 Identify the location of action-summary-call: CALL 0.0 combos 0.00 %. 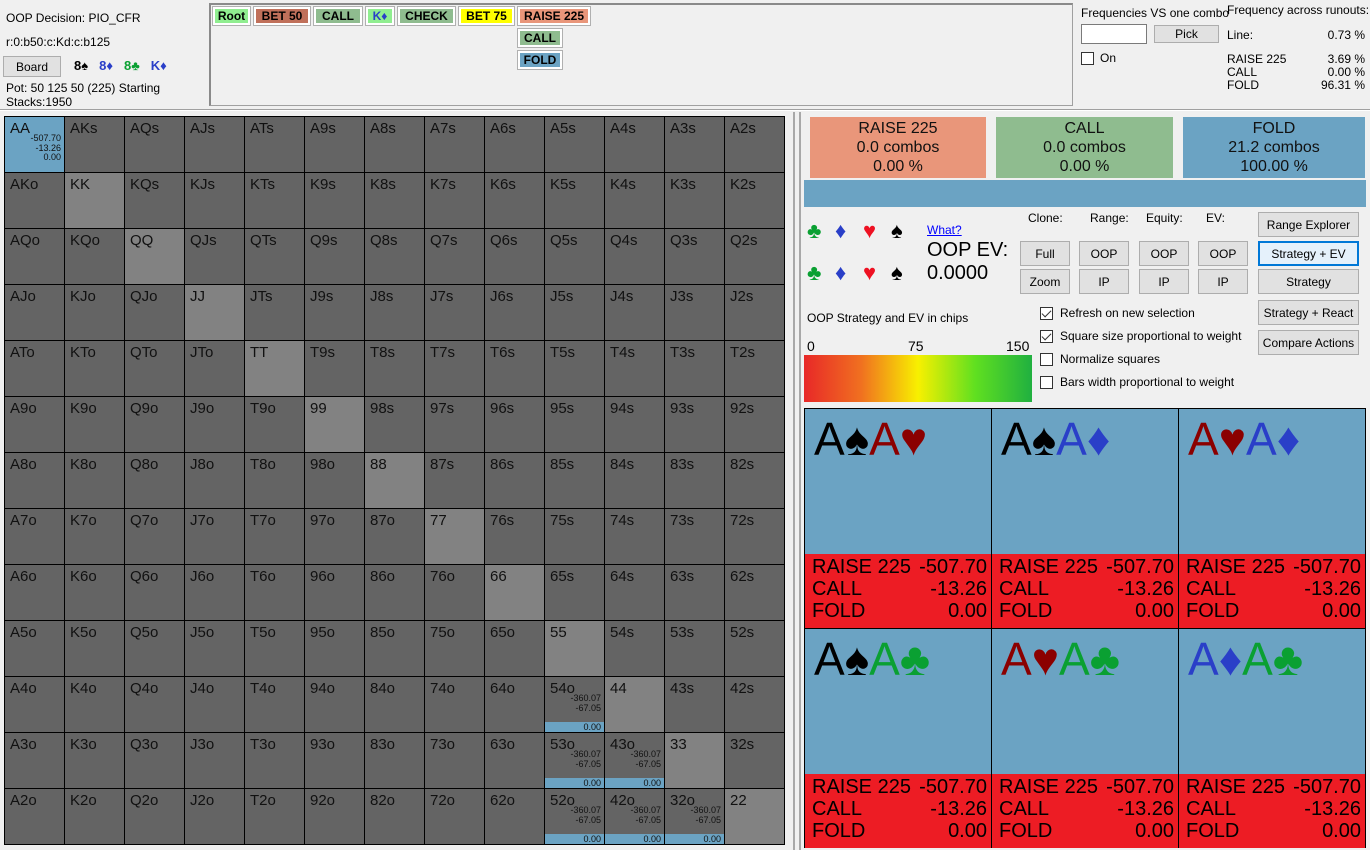
(1084, 147).